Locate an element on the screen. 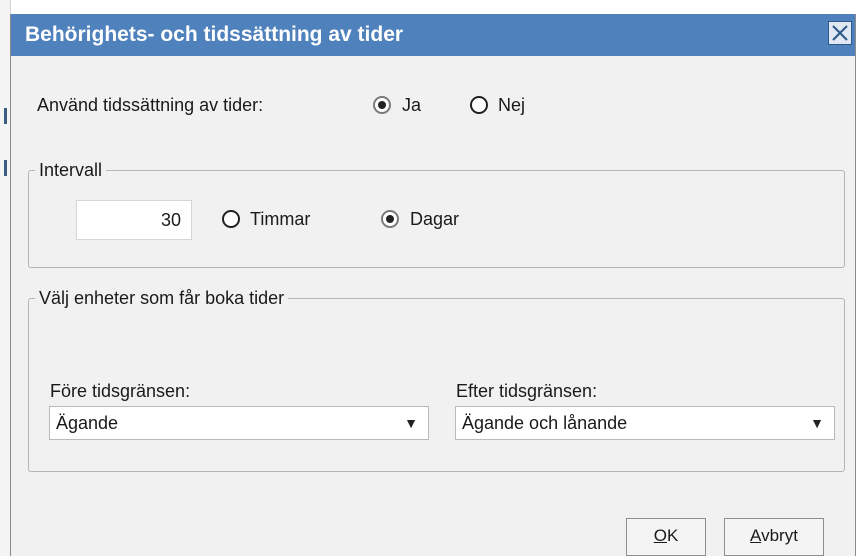 The width and height of the screenshot is (856, 556). ok-label-rest: K is located at coordinates (672, 535).